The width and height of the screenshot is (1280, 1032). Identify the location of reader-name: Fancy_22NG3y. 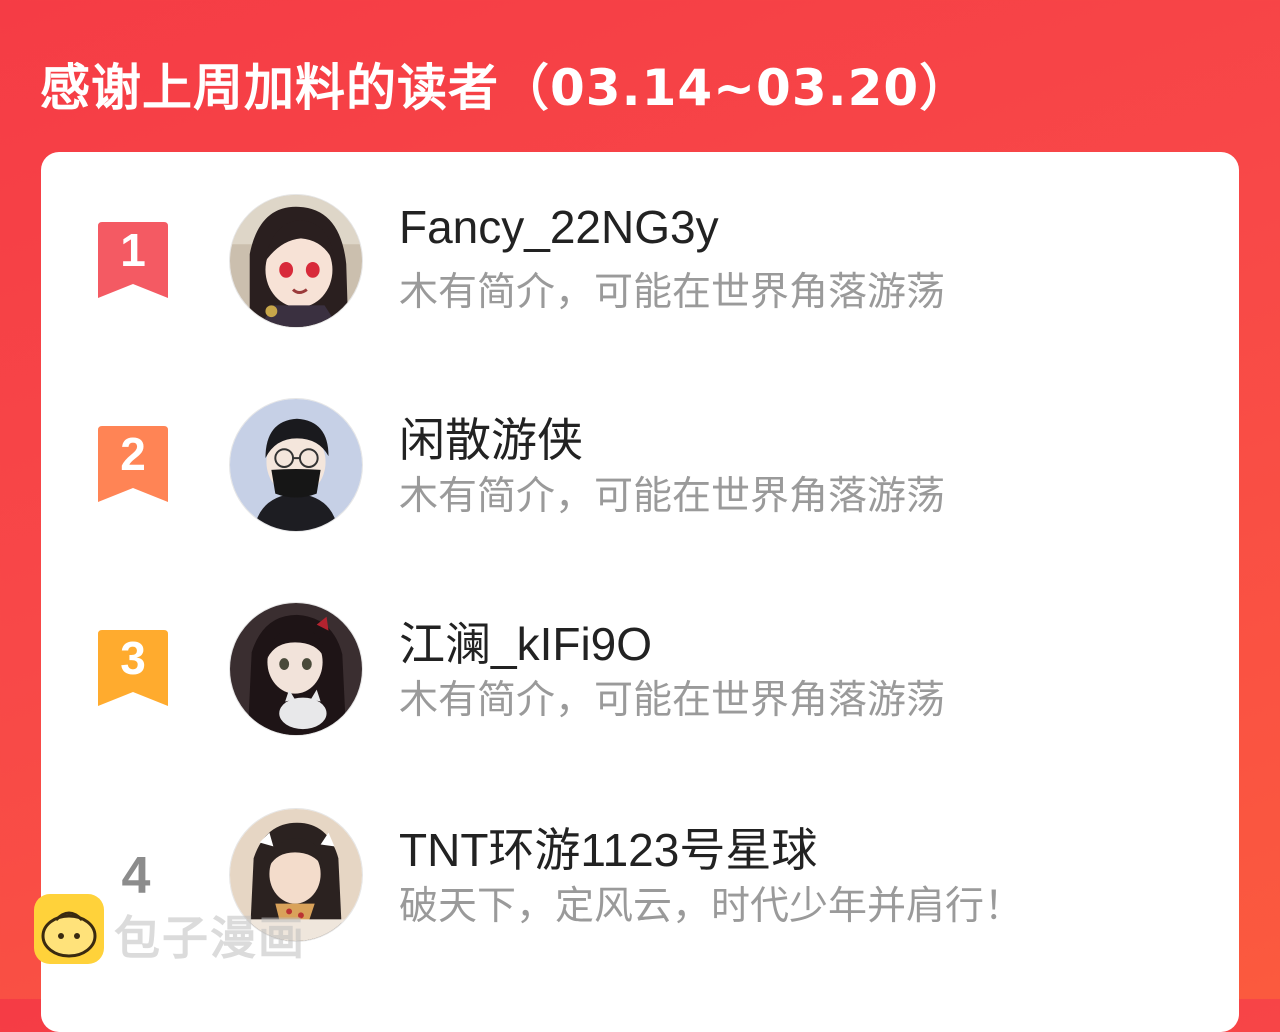
(559, 227).